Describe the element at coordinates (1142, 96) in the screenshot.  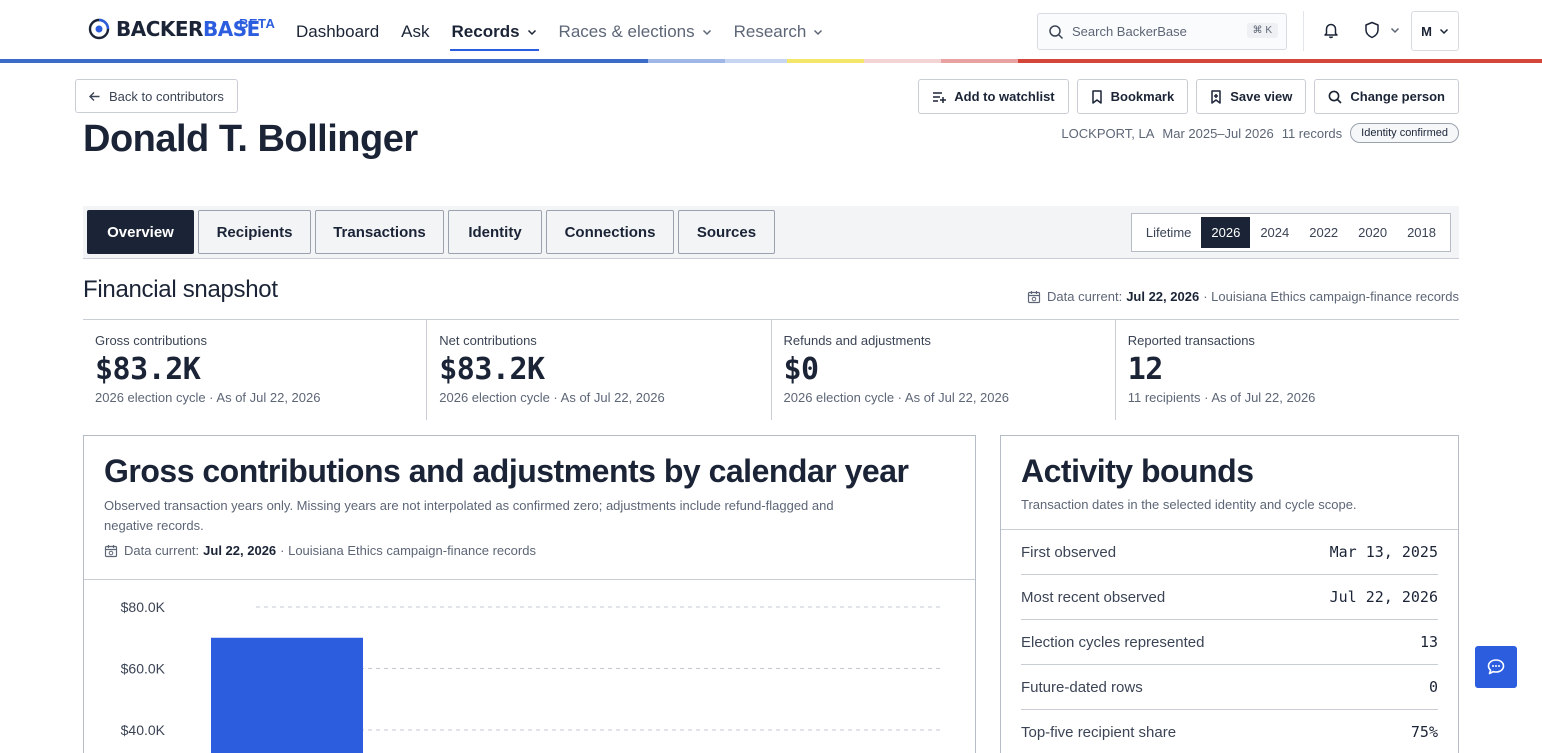
I see `bookmark-label: Bookmark` at that location.